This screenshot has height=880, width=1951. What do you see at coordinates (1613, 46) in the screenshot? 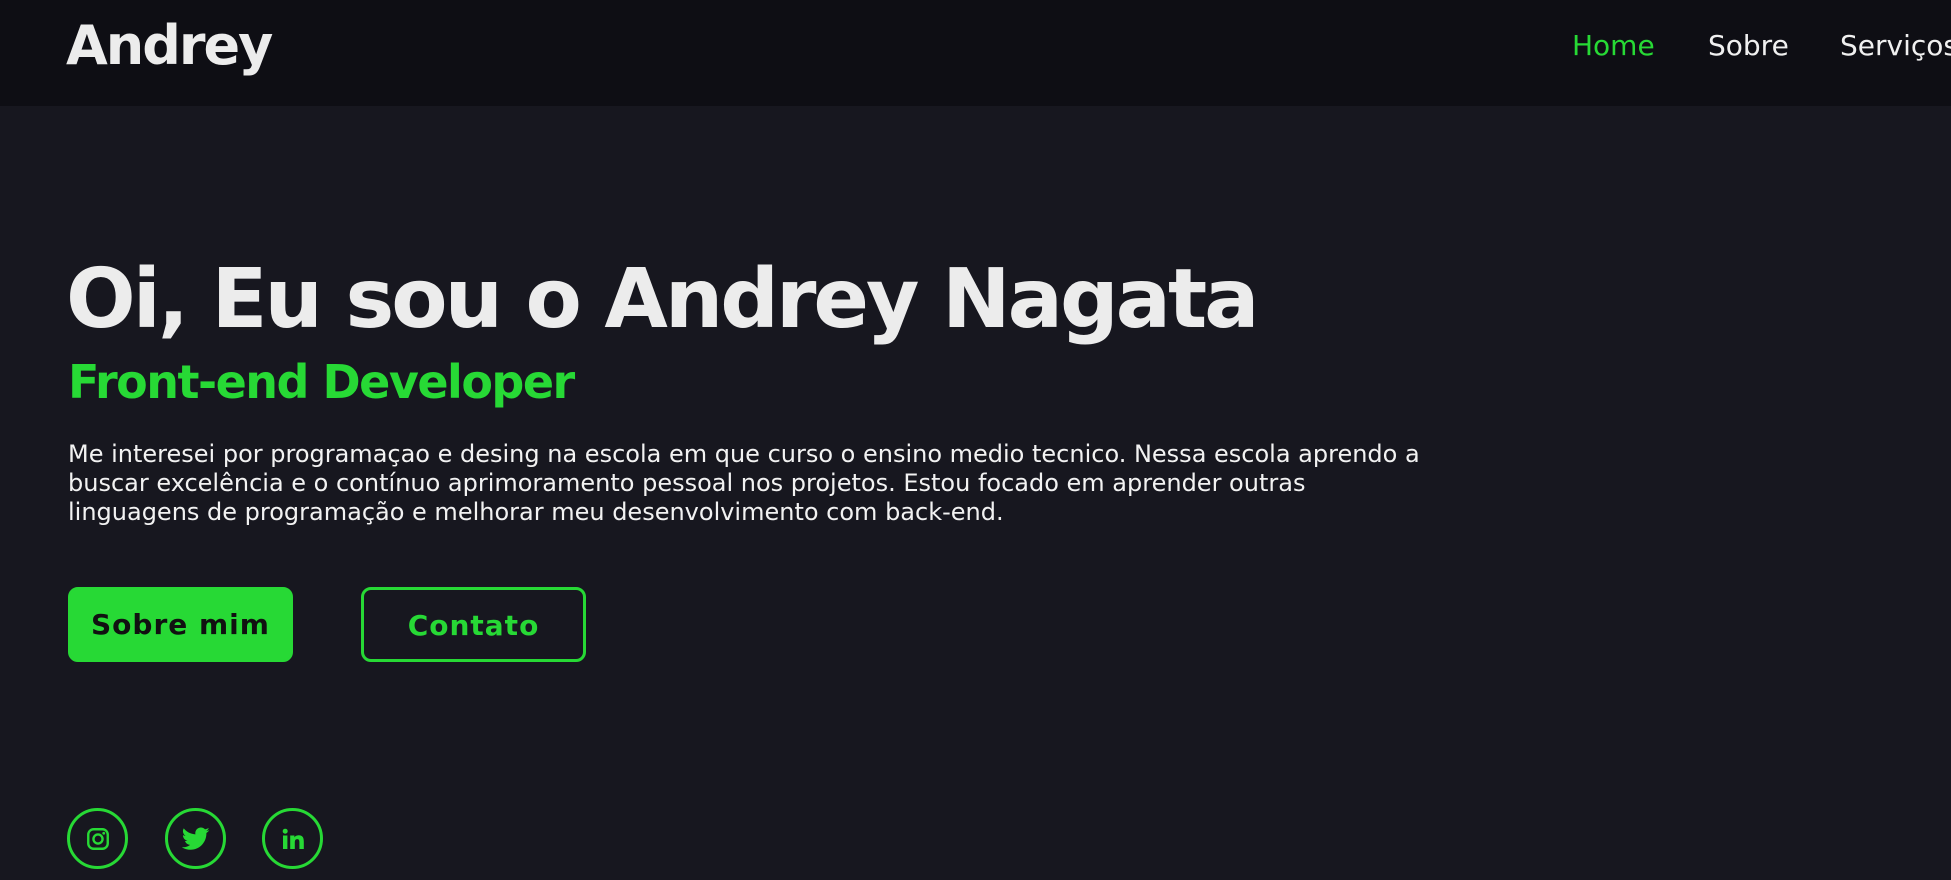
I see `nav-link-home: Home` at bounding box center [1613, 46].